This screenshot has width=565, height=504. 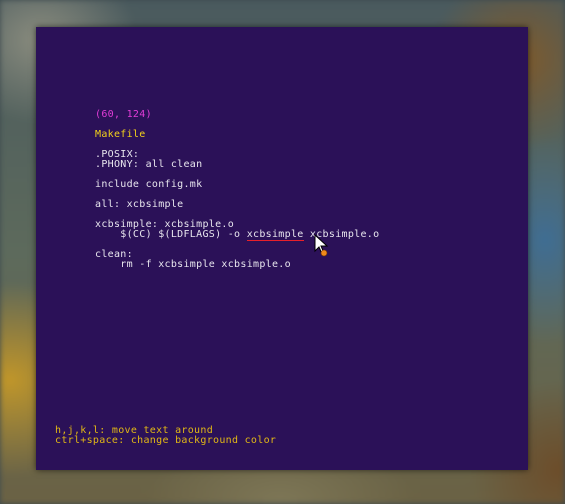 I want to click on code-line-clean-cmd: rm -f xcbsimple xcbsimple.o, so click(x=193, y=264).